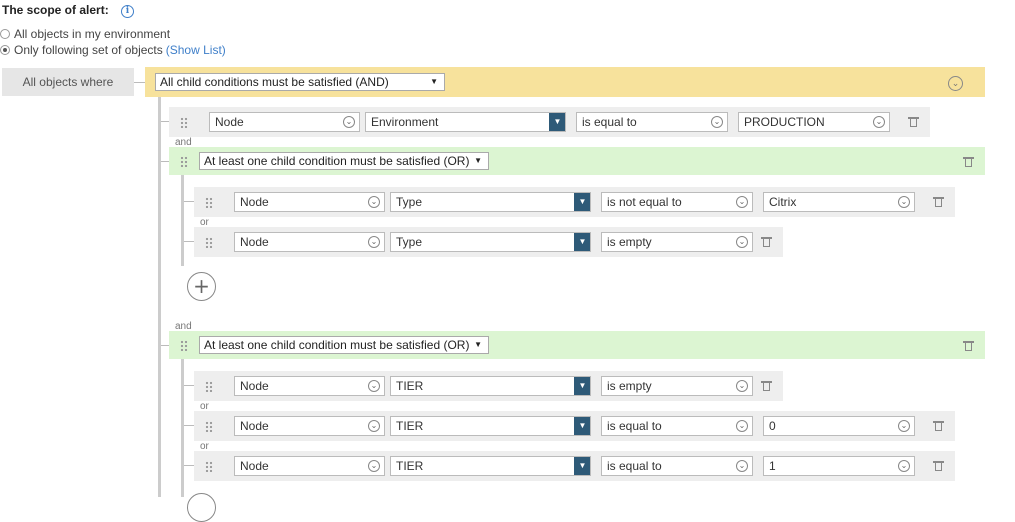  I want to click on condition-row-tier-1: Node ⌄ TIER ▼ is empty ⌄, so click(488, 386).